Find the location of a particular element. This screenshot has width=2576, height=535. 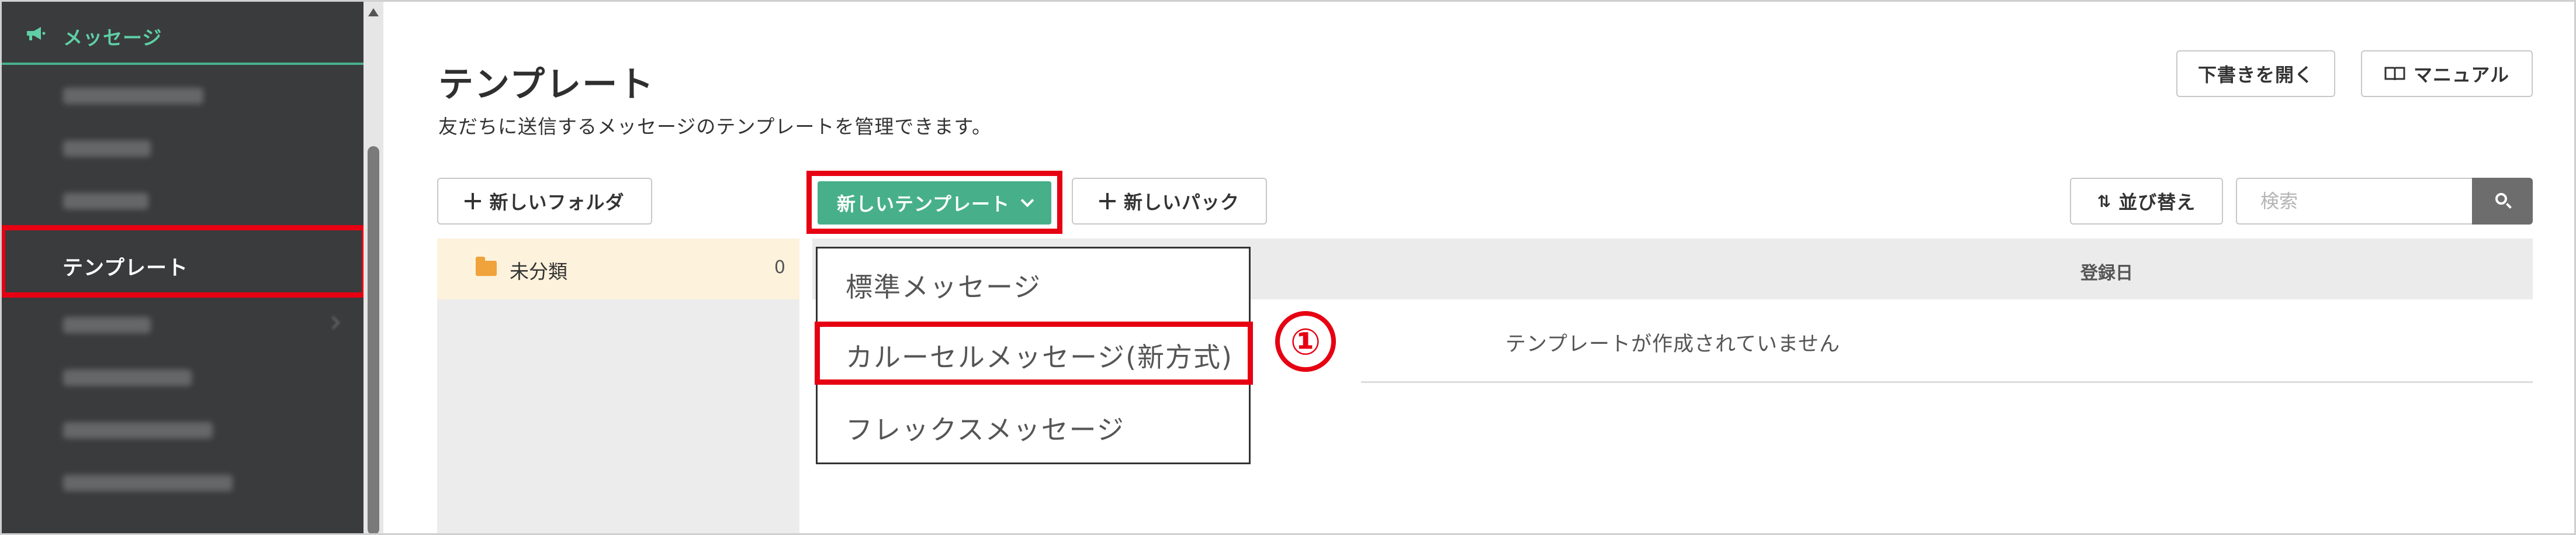

menu-item-standard-message: 標準メッセージ is located at coordinates (943, 285).